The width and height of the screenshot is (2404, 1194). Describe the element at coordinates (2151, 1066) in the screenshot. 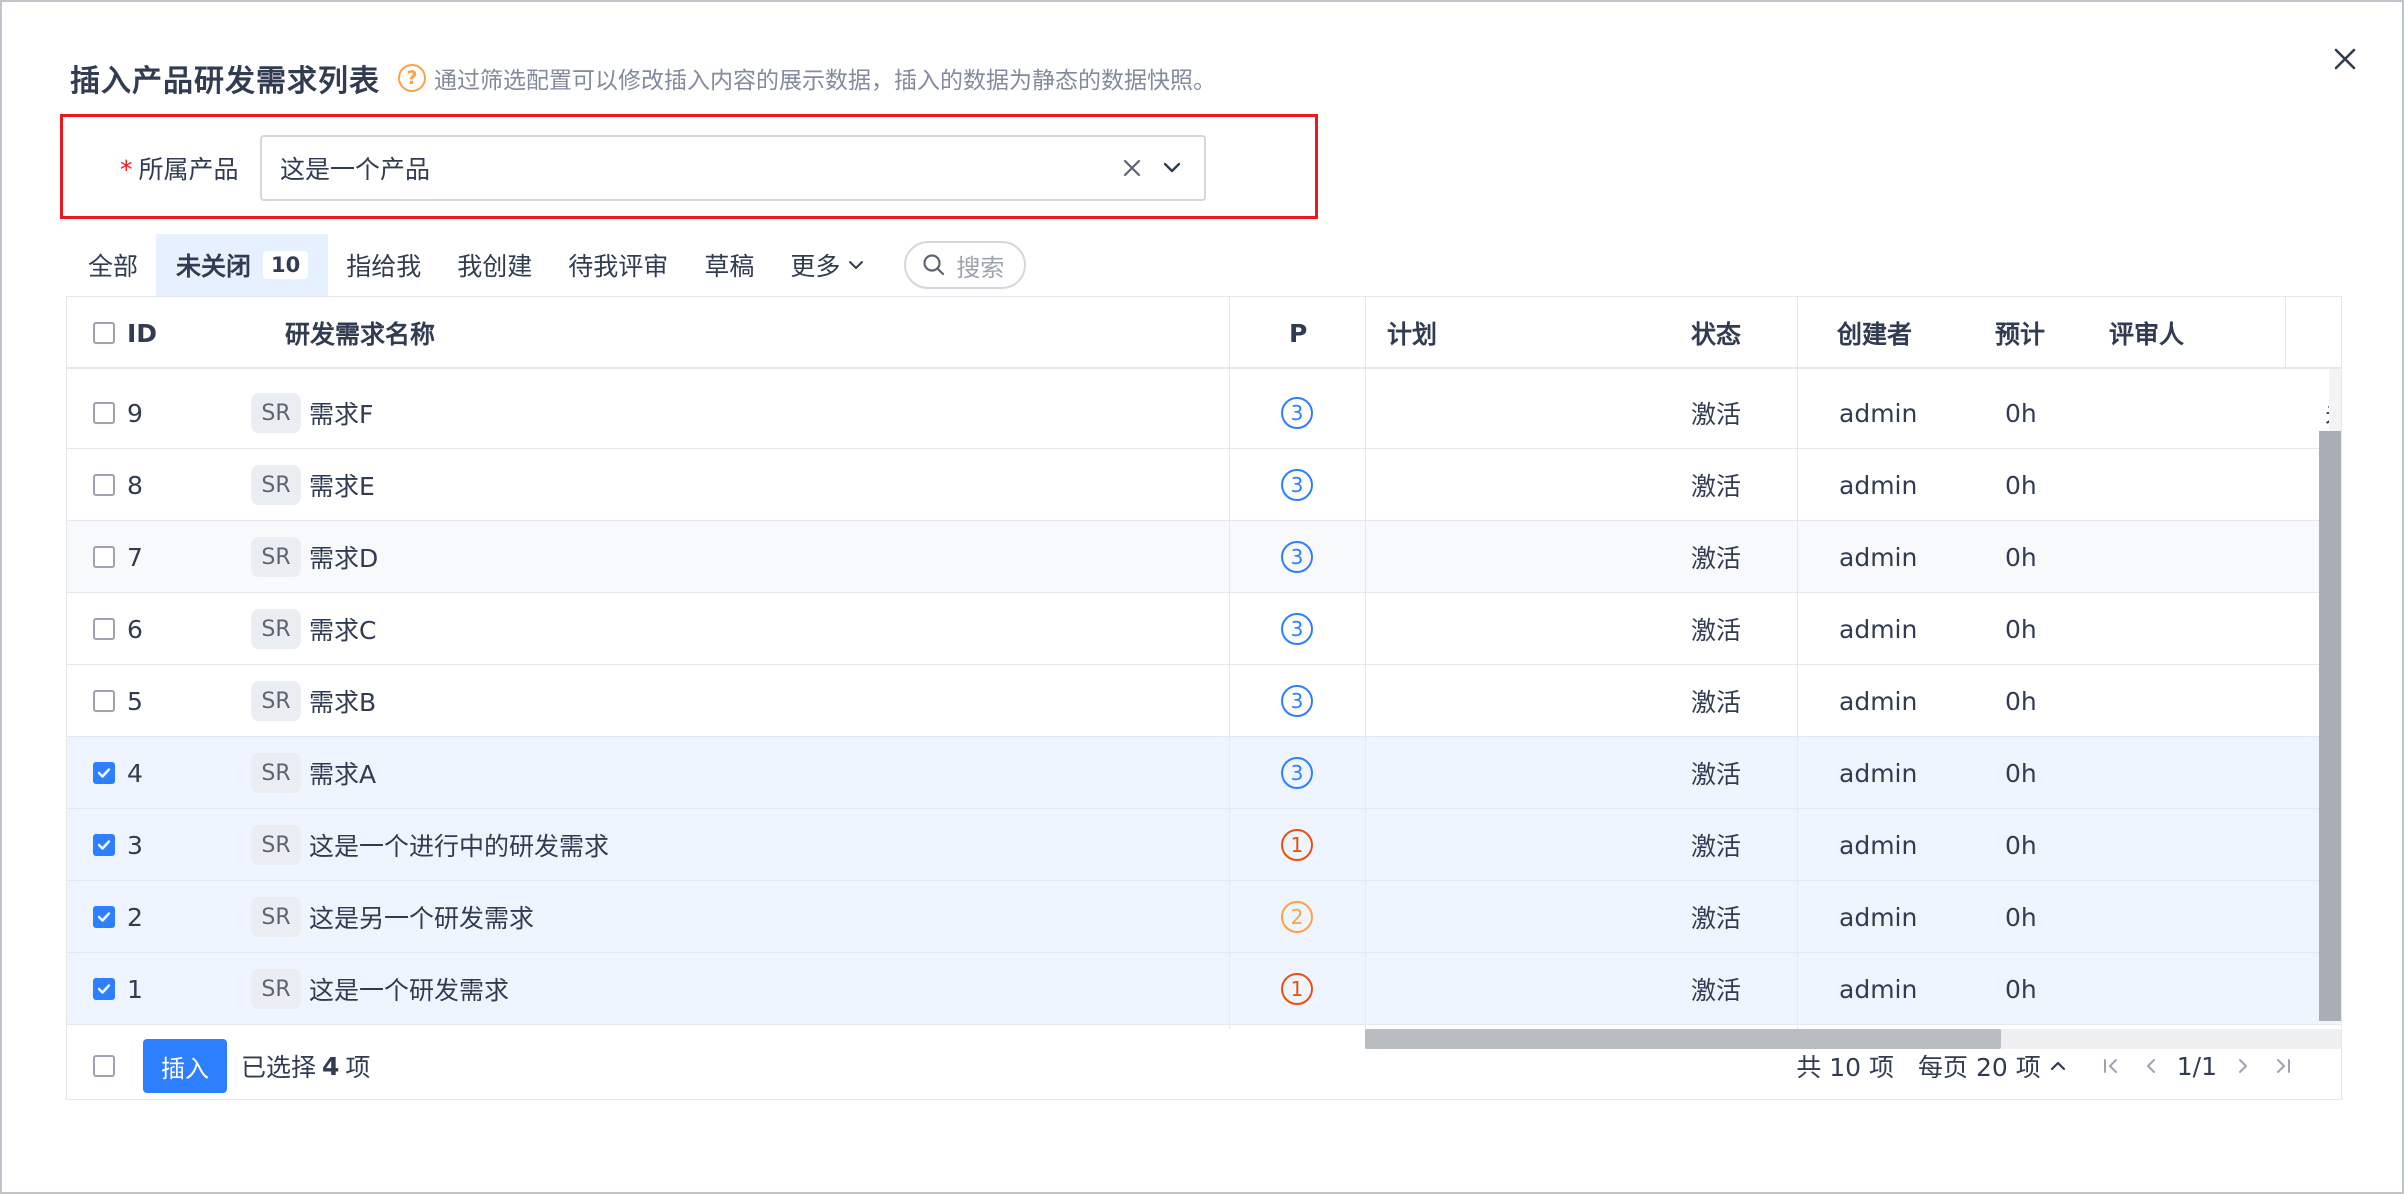

I see `prev-page-icon` at that location.